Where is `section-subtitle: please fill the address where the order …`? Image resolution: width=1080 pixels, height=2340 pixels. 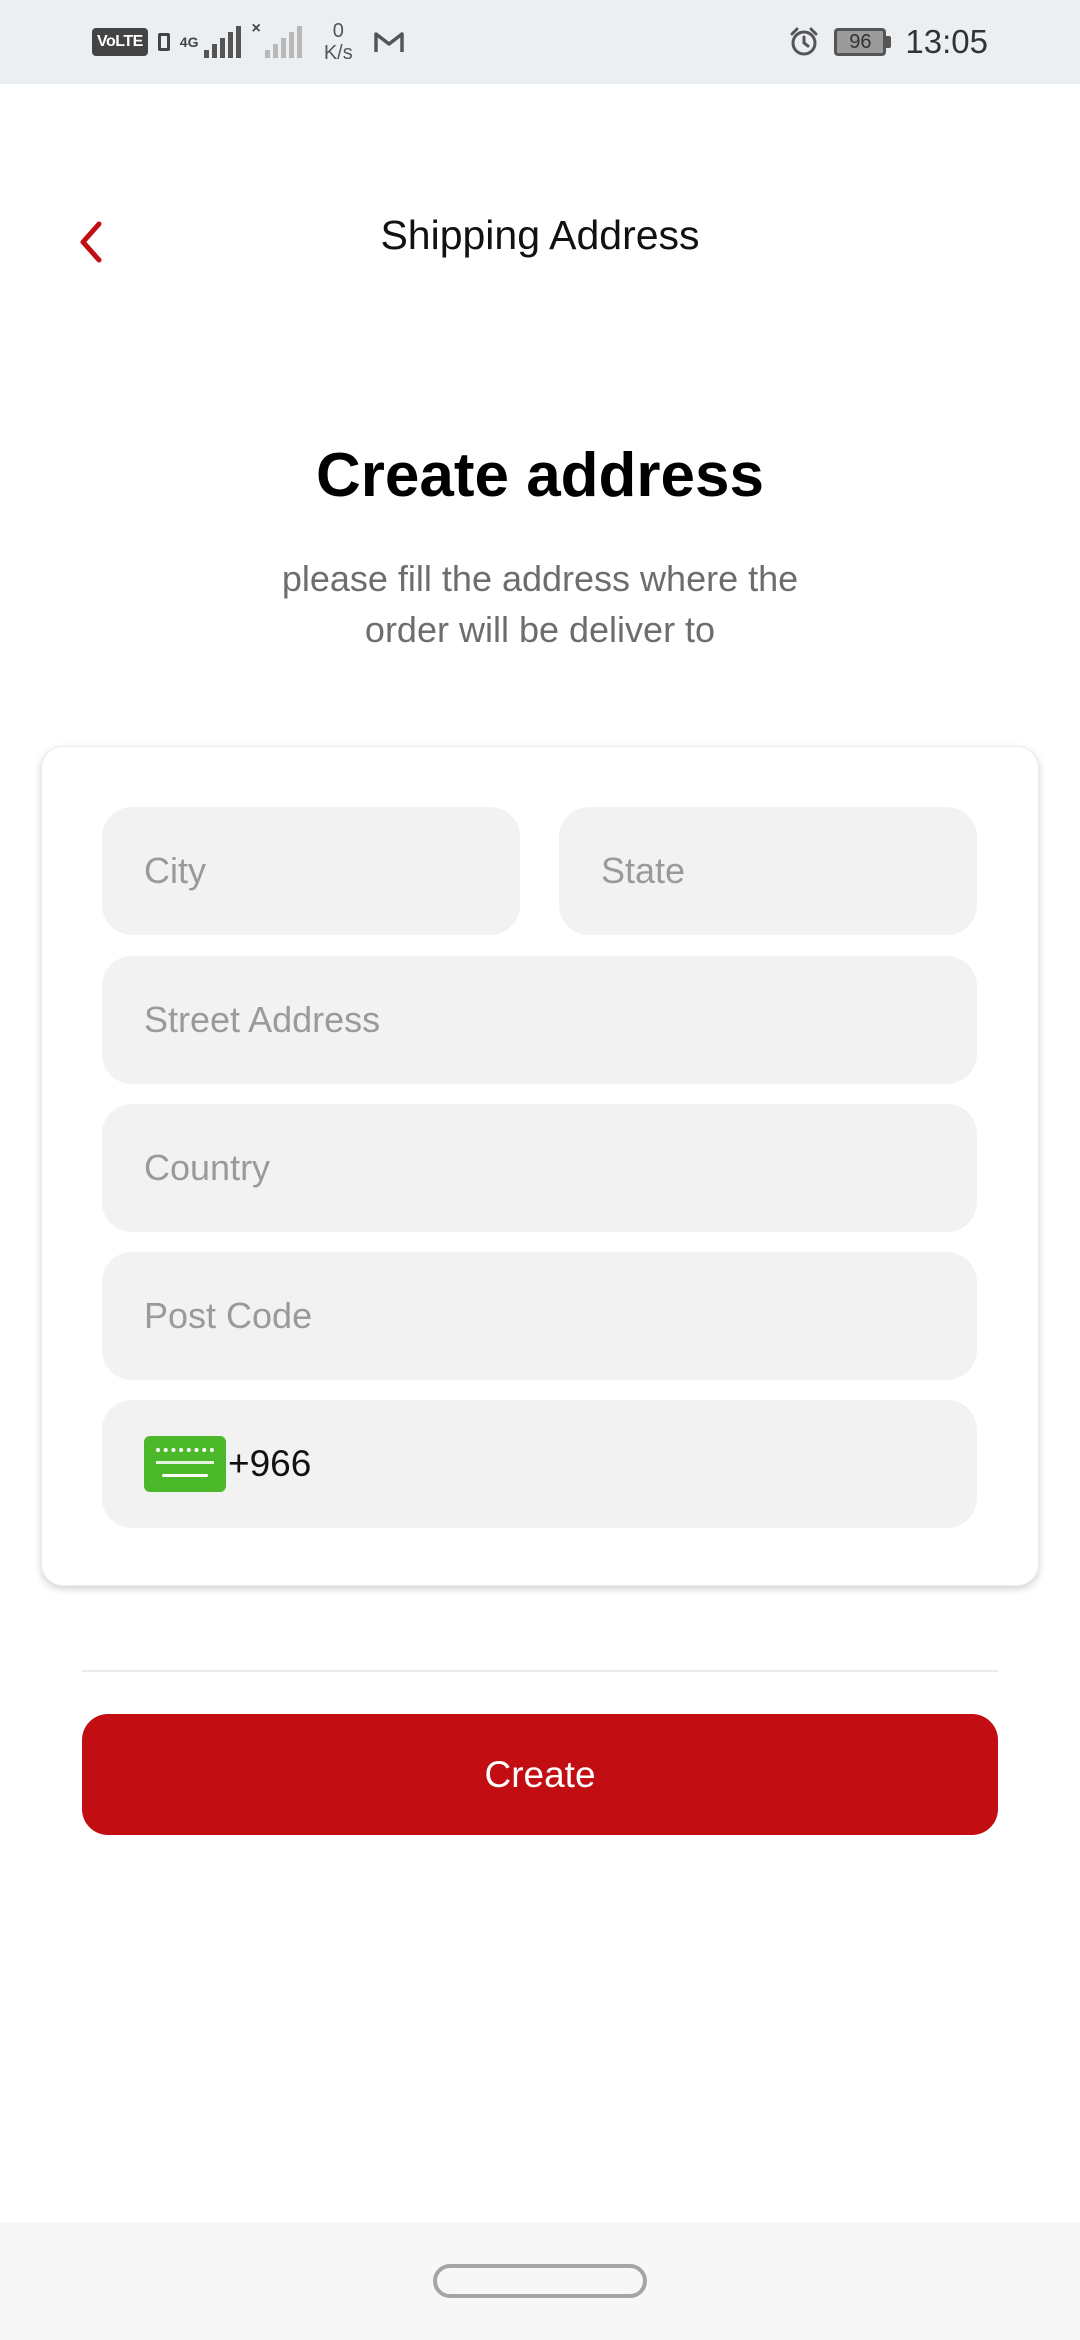 section-subtitle: please fill the address where the order … is located at coordinates (540, 604).